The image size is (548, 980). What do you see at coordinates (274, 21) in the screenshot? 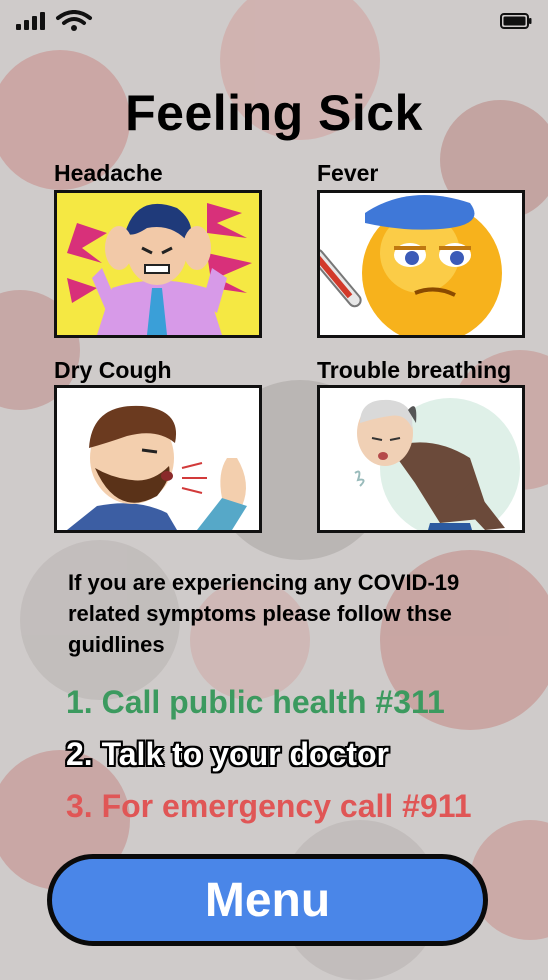
I see `status-bar` at bounding box center [274, 21].